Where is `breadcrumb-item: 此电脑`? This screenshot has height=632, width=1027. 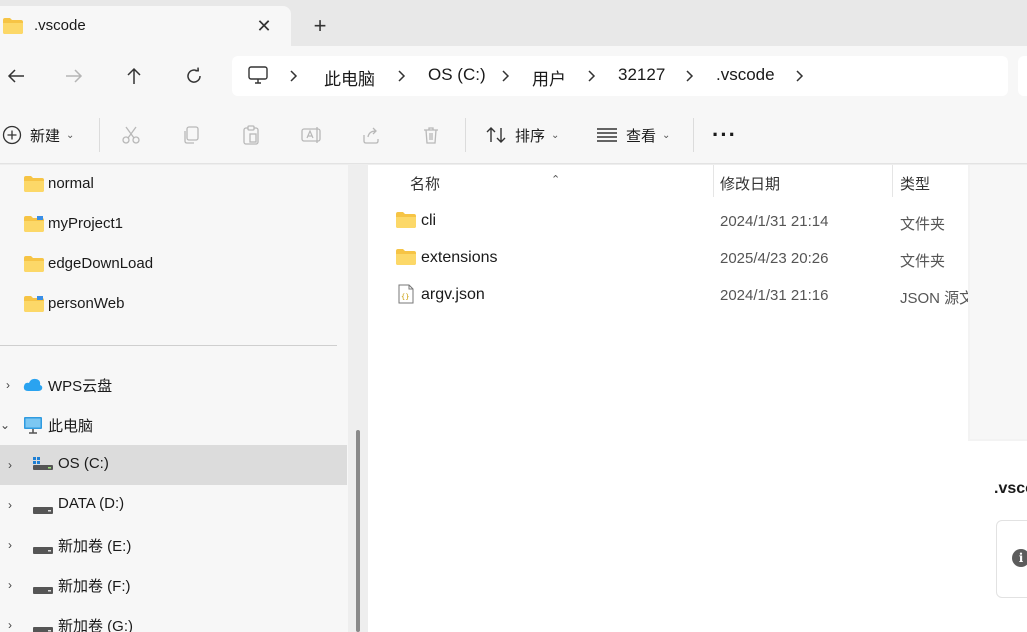
breadcrumb-item: 此电脑 is located at coordinates (349, 77).